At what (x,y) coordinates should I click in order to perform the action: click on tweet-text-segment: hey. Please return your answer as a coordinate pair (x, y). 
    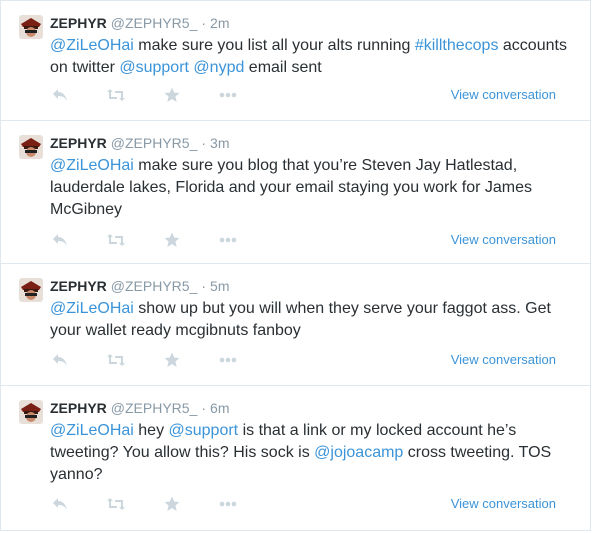
    Looking at the image, I should click on (151, 430).